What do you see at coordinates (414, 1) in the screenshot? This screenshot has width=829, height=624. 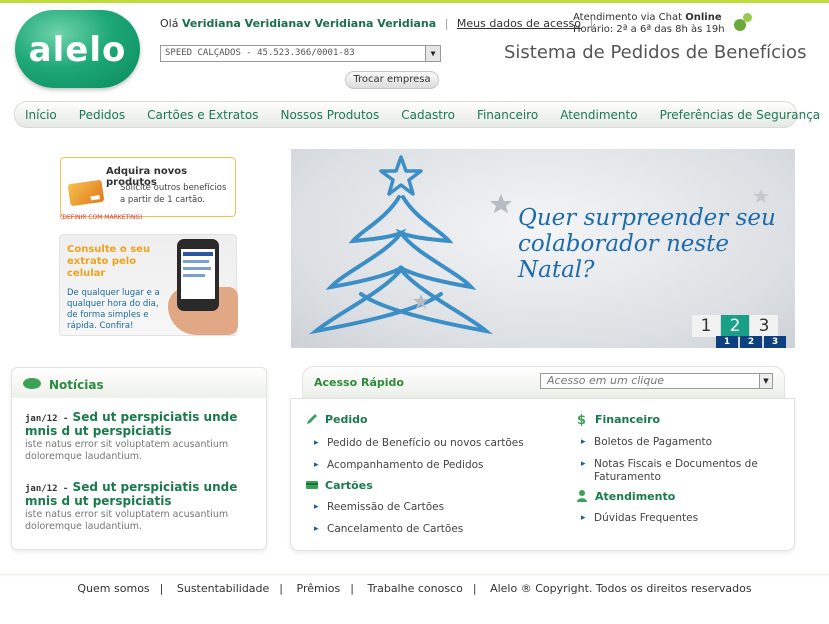 I see `top-accent-line` at bounding box center [414, 1].